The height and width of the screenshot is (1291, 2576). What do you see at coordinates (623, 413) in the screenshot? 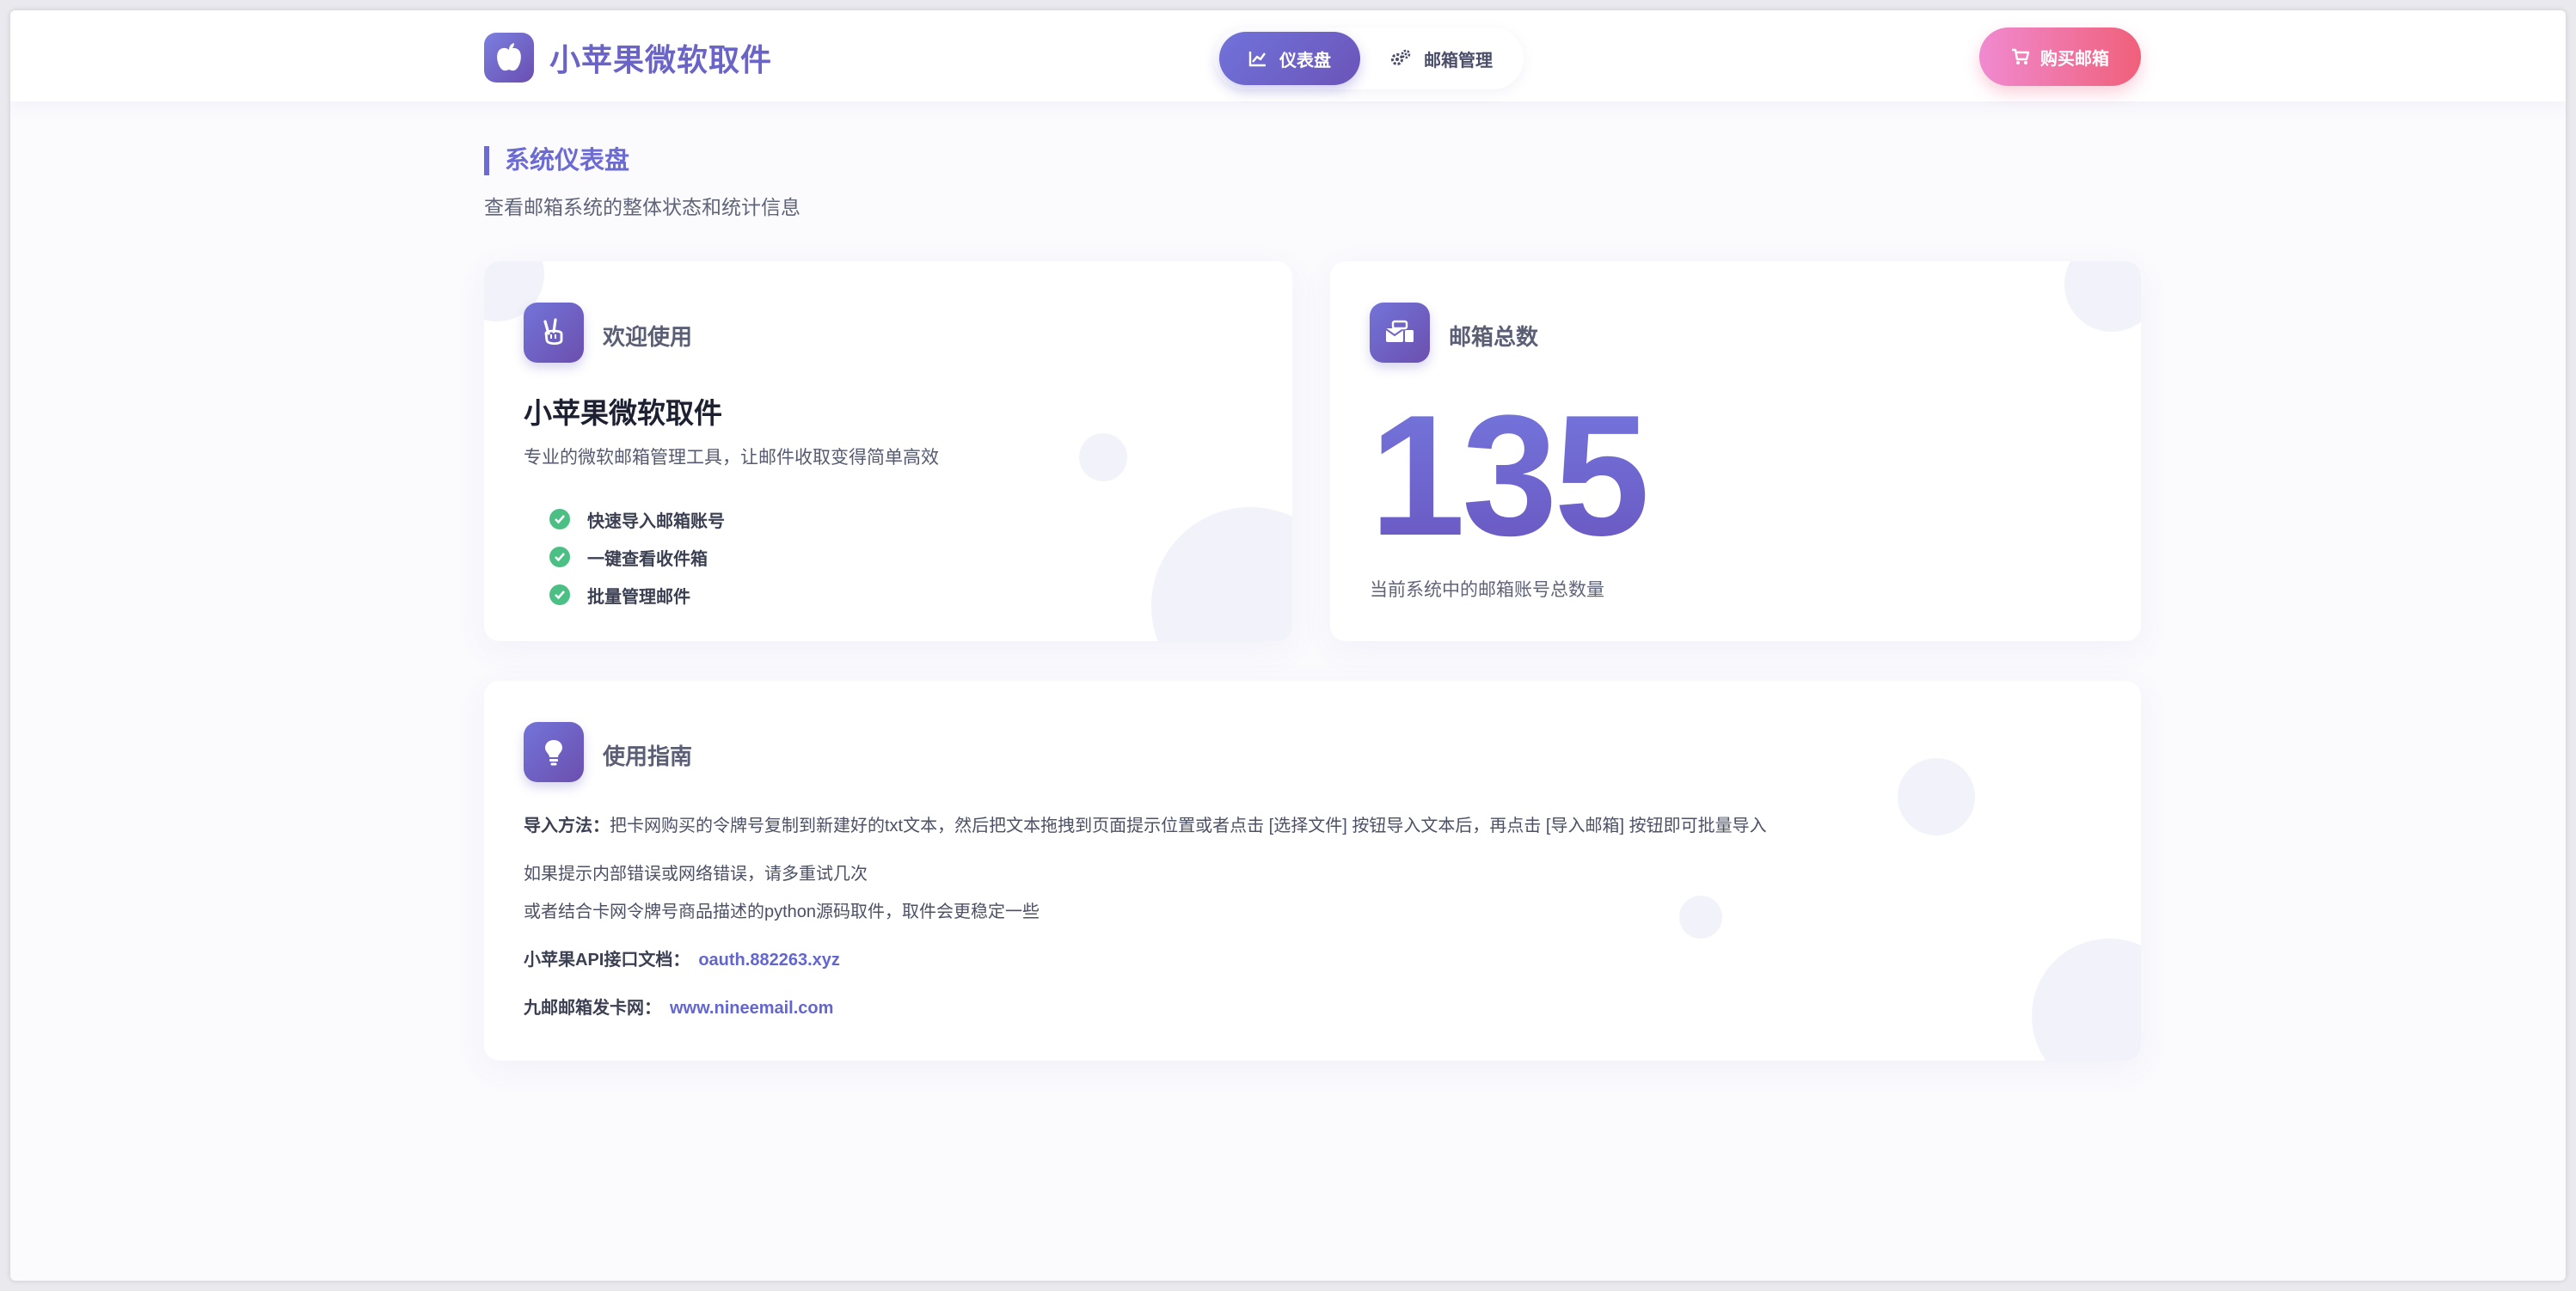
I see `welcome-title: 小苹果微软取件` at bounding box center [623, 413].